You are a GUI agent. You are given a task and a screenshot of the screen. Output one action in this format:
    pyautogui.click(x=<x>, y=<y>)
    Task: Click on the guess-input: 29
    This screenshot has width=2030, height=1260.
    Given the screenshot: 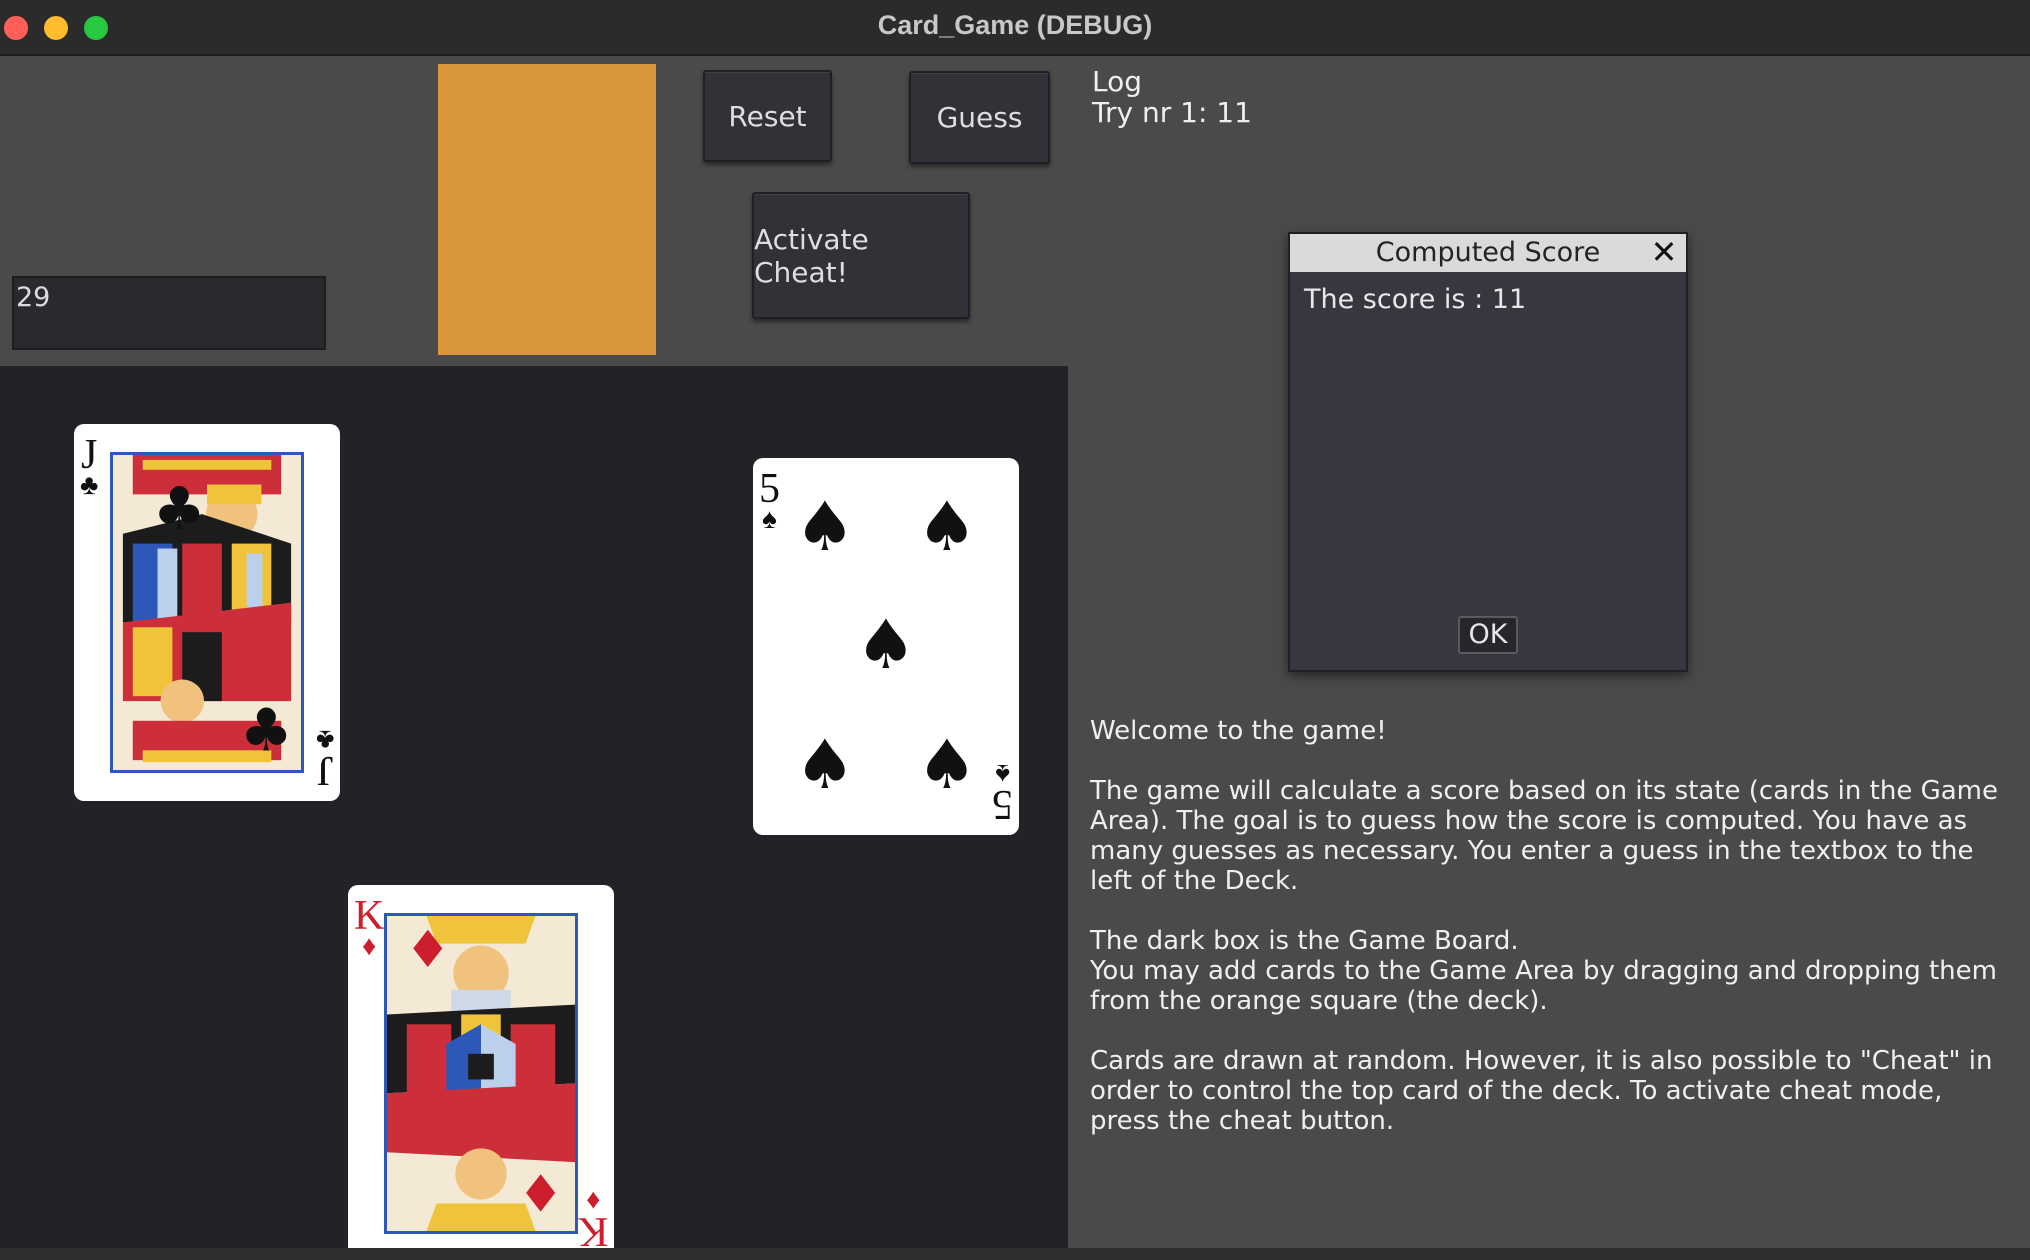 What is the action you would take?
    pyautogui.click(x=169, y=313)
    